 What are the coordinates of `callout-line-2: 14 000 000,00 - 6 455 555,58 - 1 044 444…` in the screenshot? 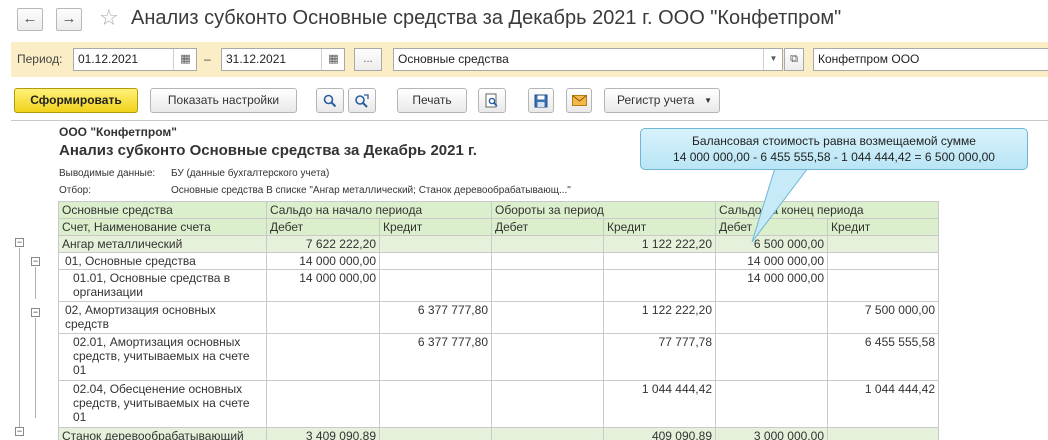 It's located at (834, 157).